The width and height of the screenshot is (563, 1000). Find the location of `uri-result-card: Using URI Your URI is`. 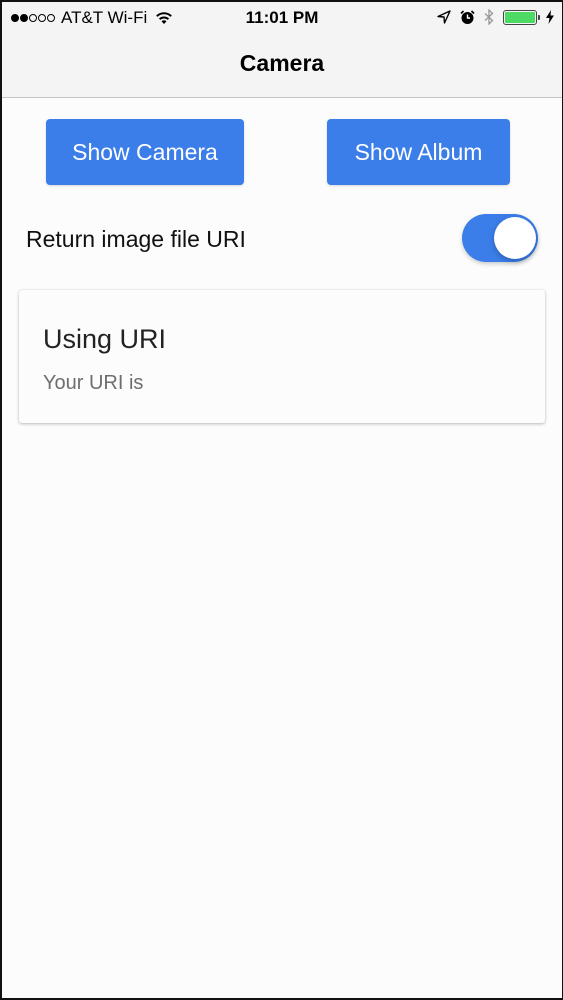

uri-result-card: Using URI Your URI is is located at coordinates (282, 356).